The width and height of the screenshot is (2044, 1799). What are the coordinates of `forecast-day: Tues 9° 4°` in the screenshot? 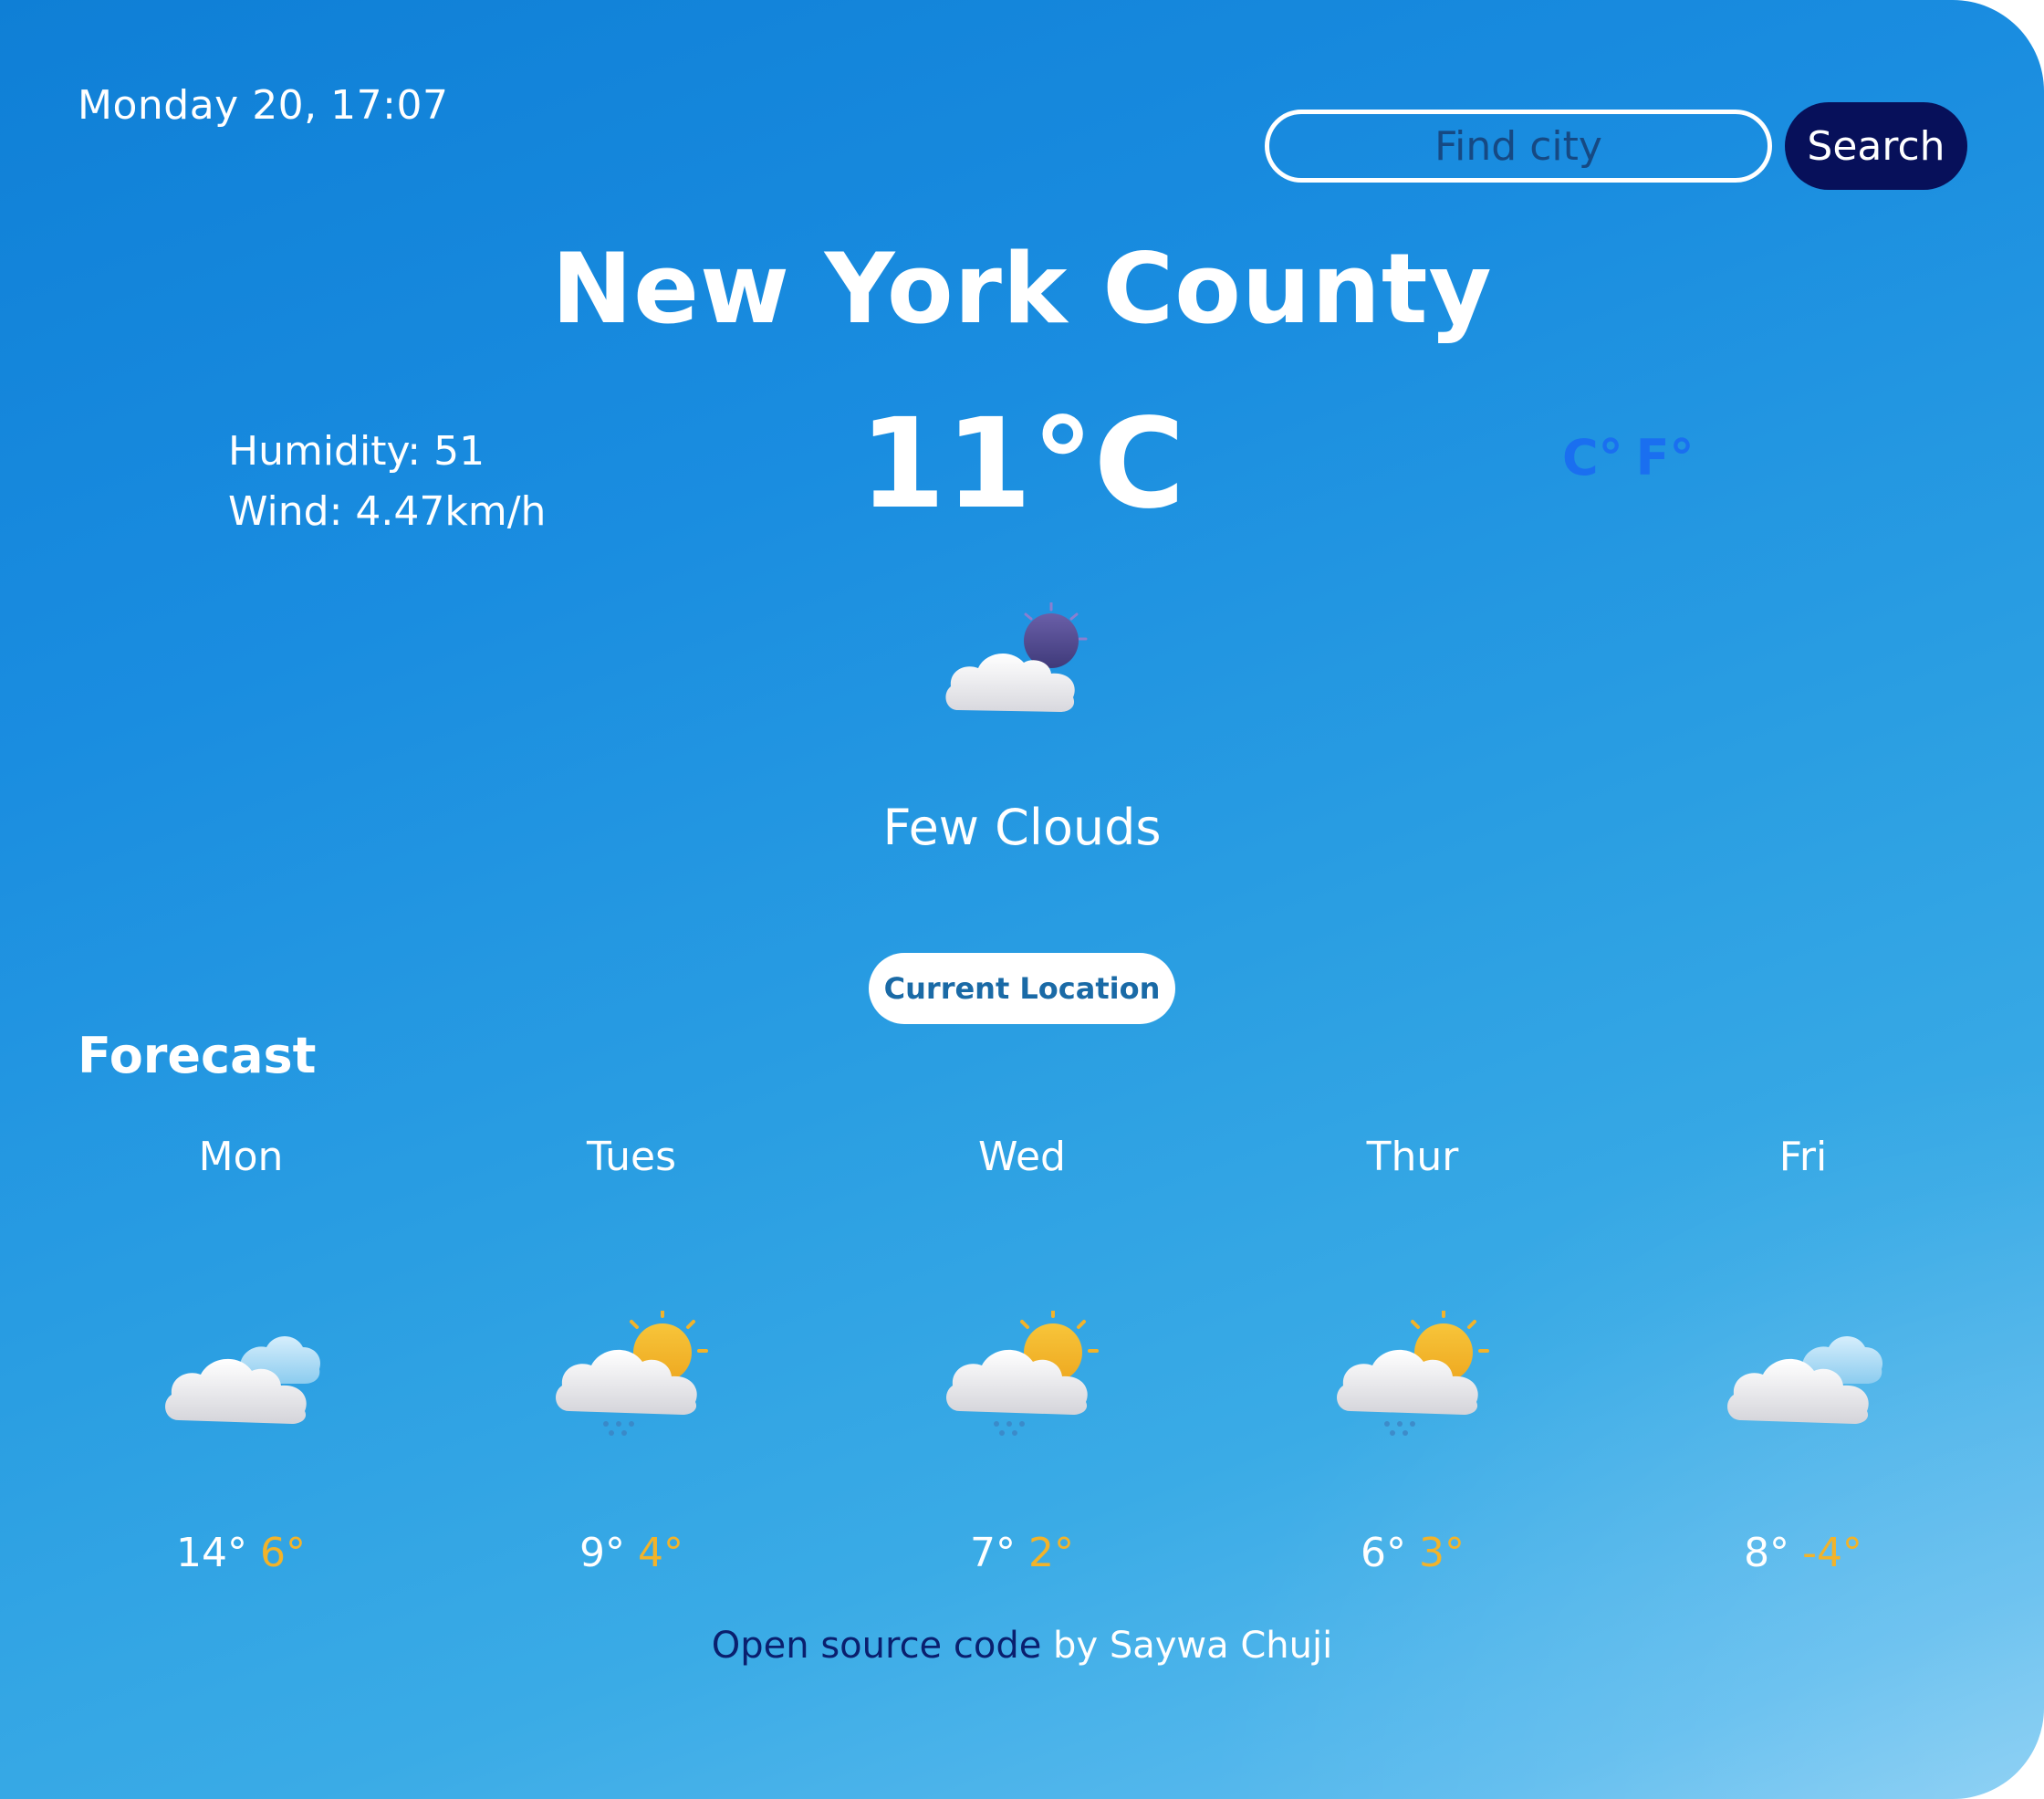 It's located at (631, 1354).